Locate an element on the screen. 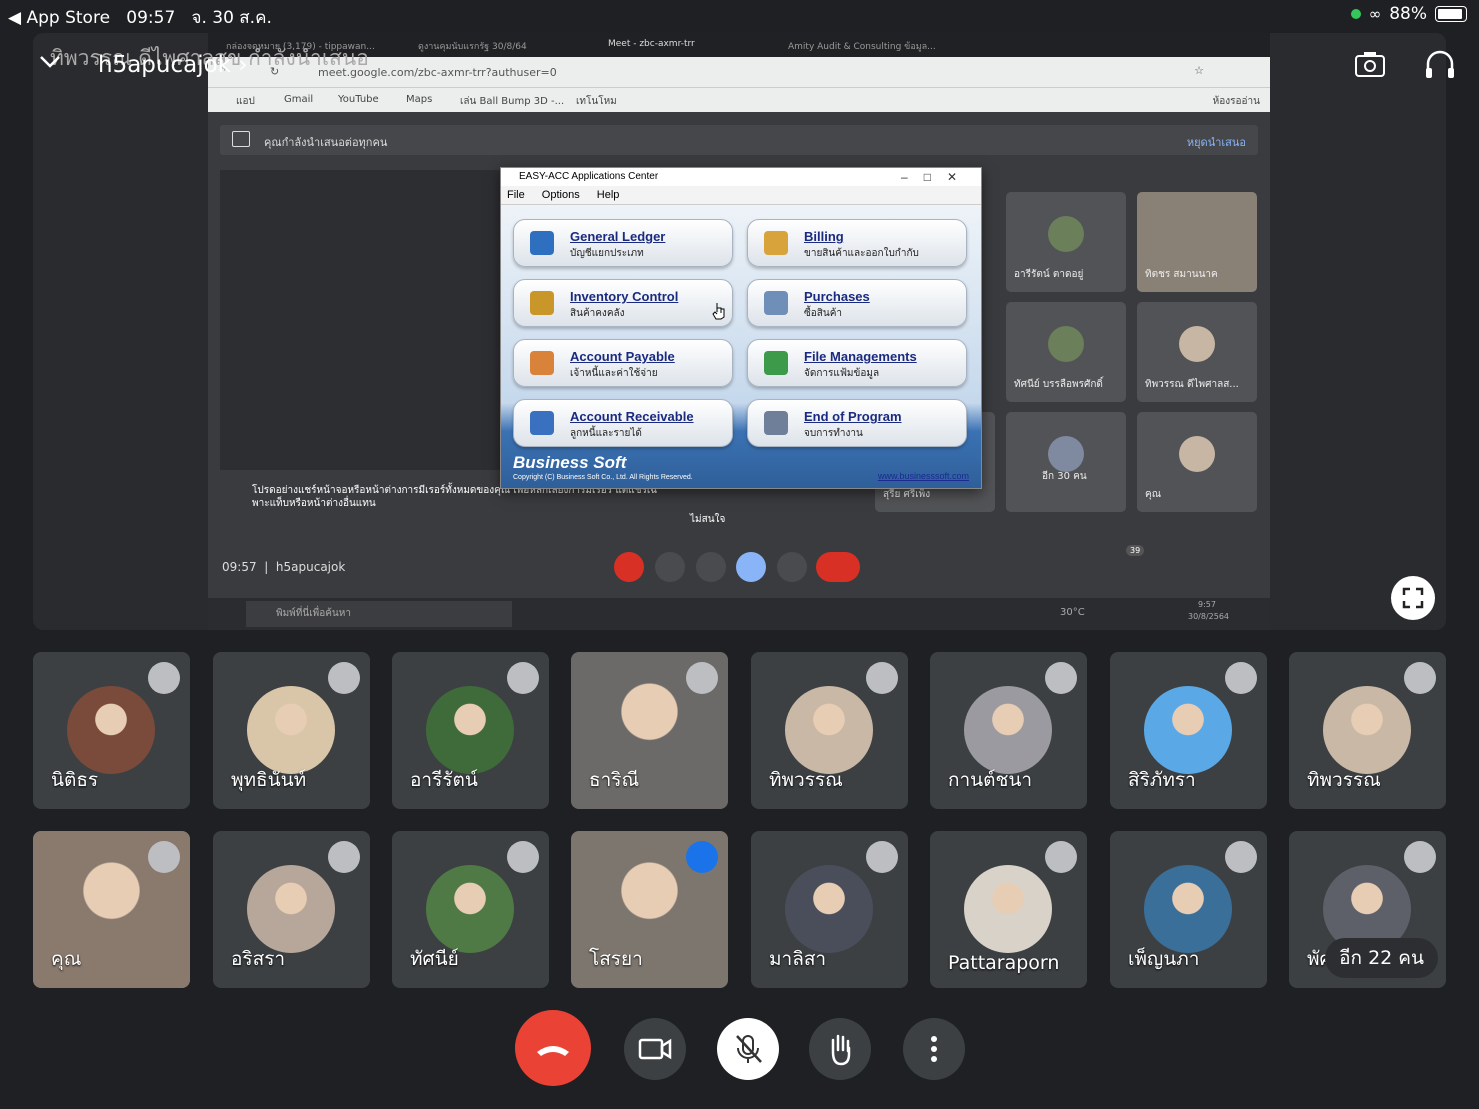 This screenshot has height=1109, width=1479. stop-presenting-button: หยุดนำเสนอ is located at coordinates (1216, 142).